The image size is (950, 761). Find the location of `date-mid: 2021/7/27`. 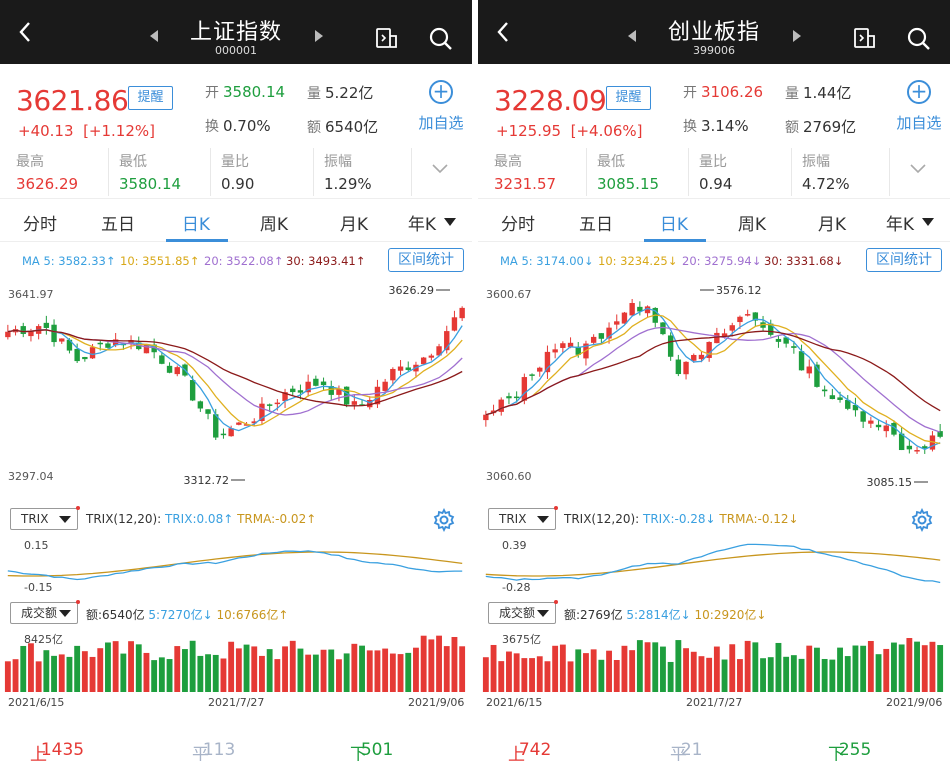

date-mid: 2021/7/27 is located at coordinates (236, 702).